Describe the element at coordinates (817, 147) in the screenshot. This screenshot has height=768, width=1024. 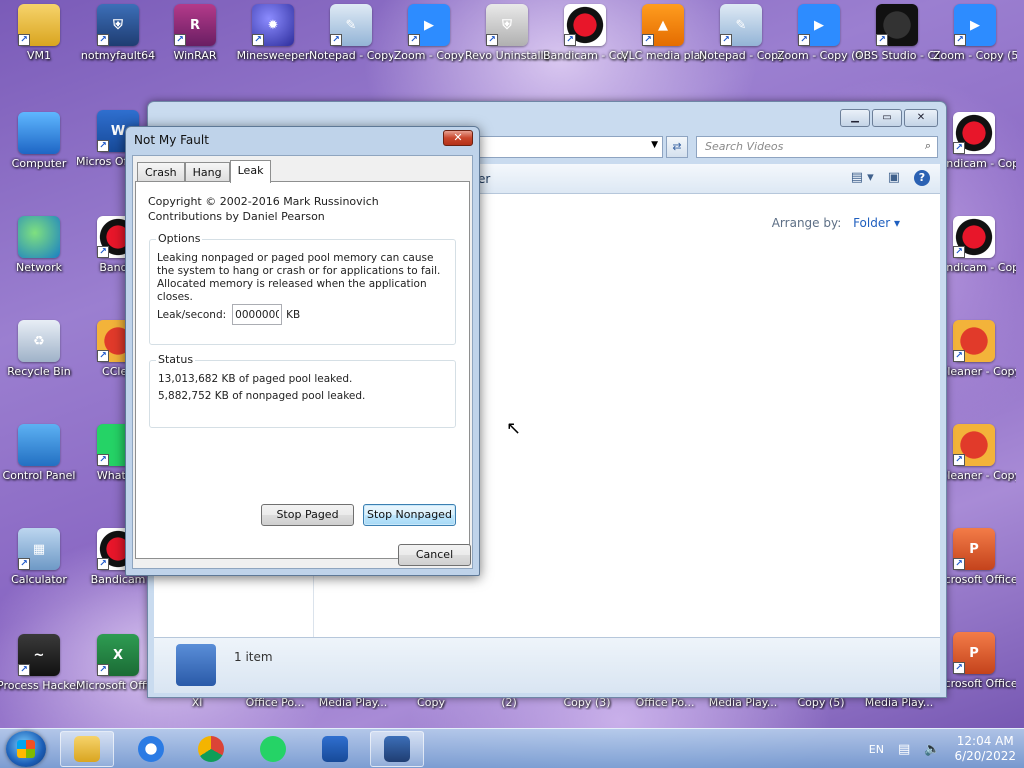
I see `search-input: Search Videos ⌕` at that location.